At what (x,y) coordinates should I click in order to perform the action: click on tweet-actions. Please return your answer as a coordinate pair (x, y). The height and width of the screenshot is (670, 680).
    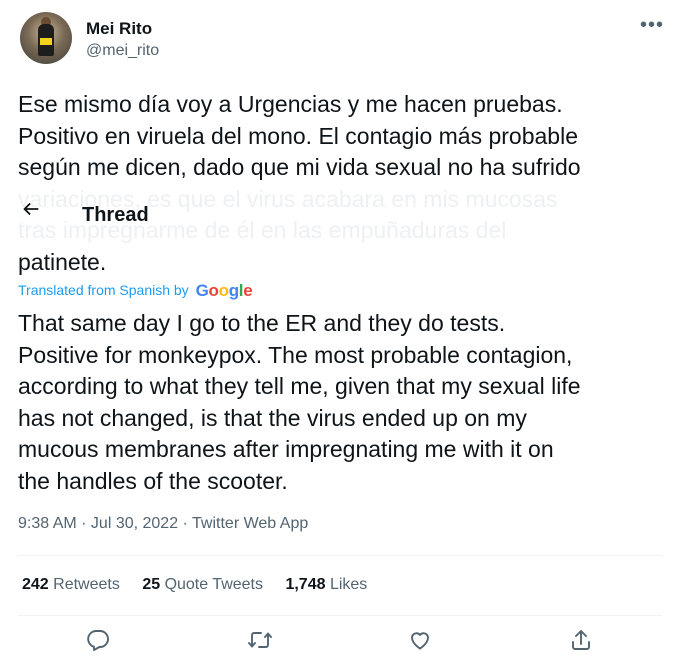
    Looking at the image, I should click on (340, 643).